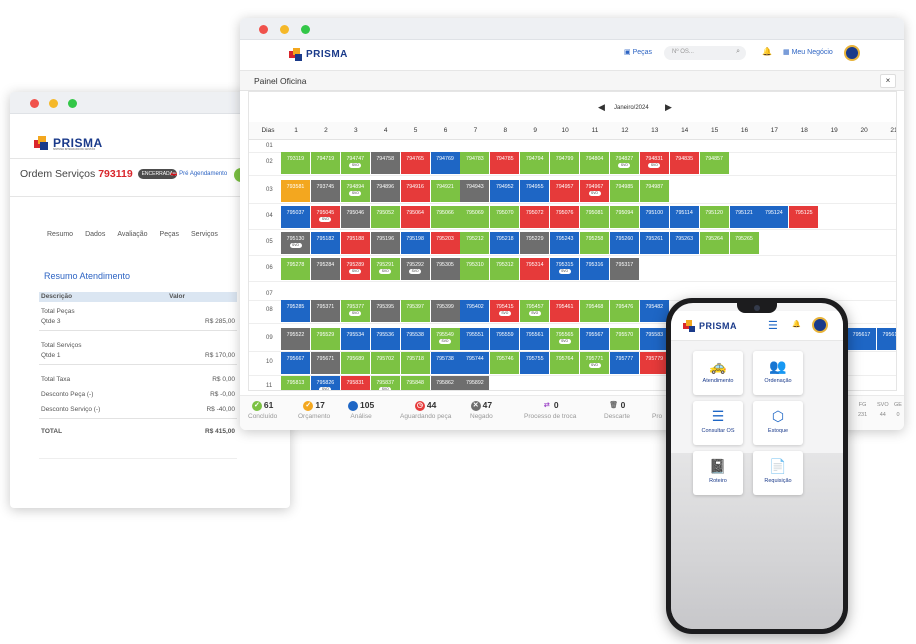 The image size is (916, 644). What do you see at coordinates (778, 473) in the screenshot?
I see `tile-requisi-o: 📄 Requisição` at bounding box center [778, 473].